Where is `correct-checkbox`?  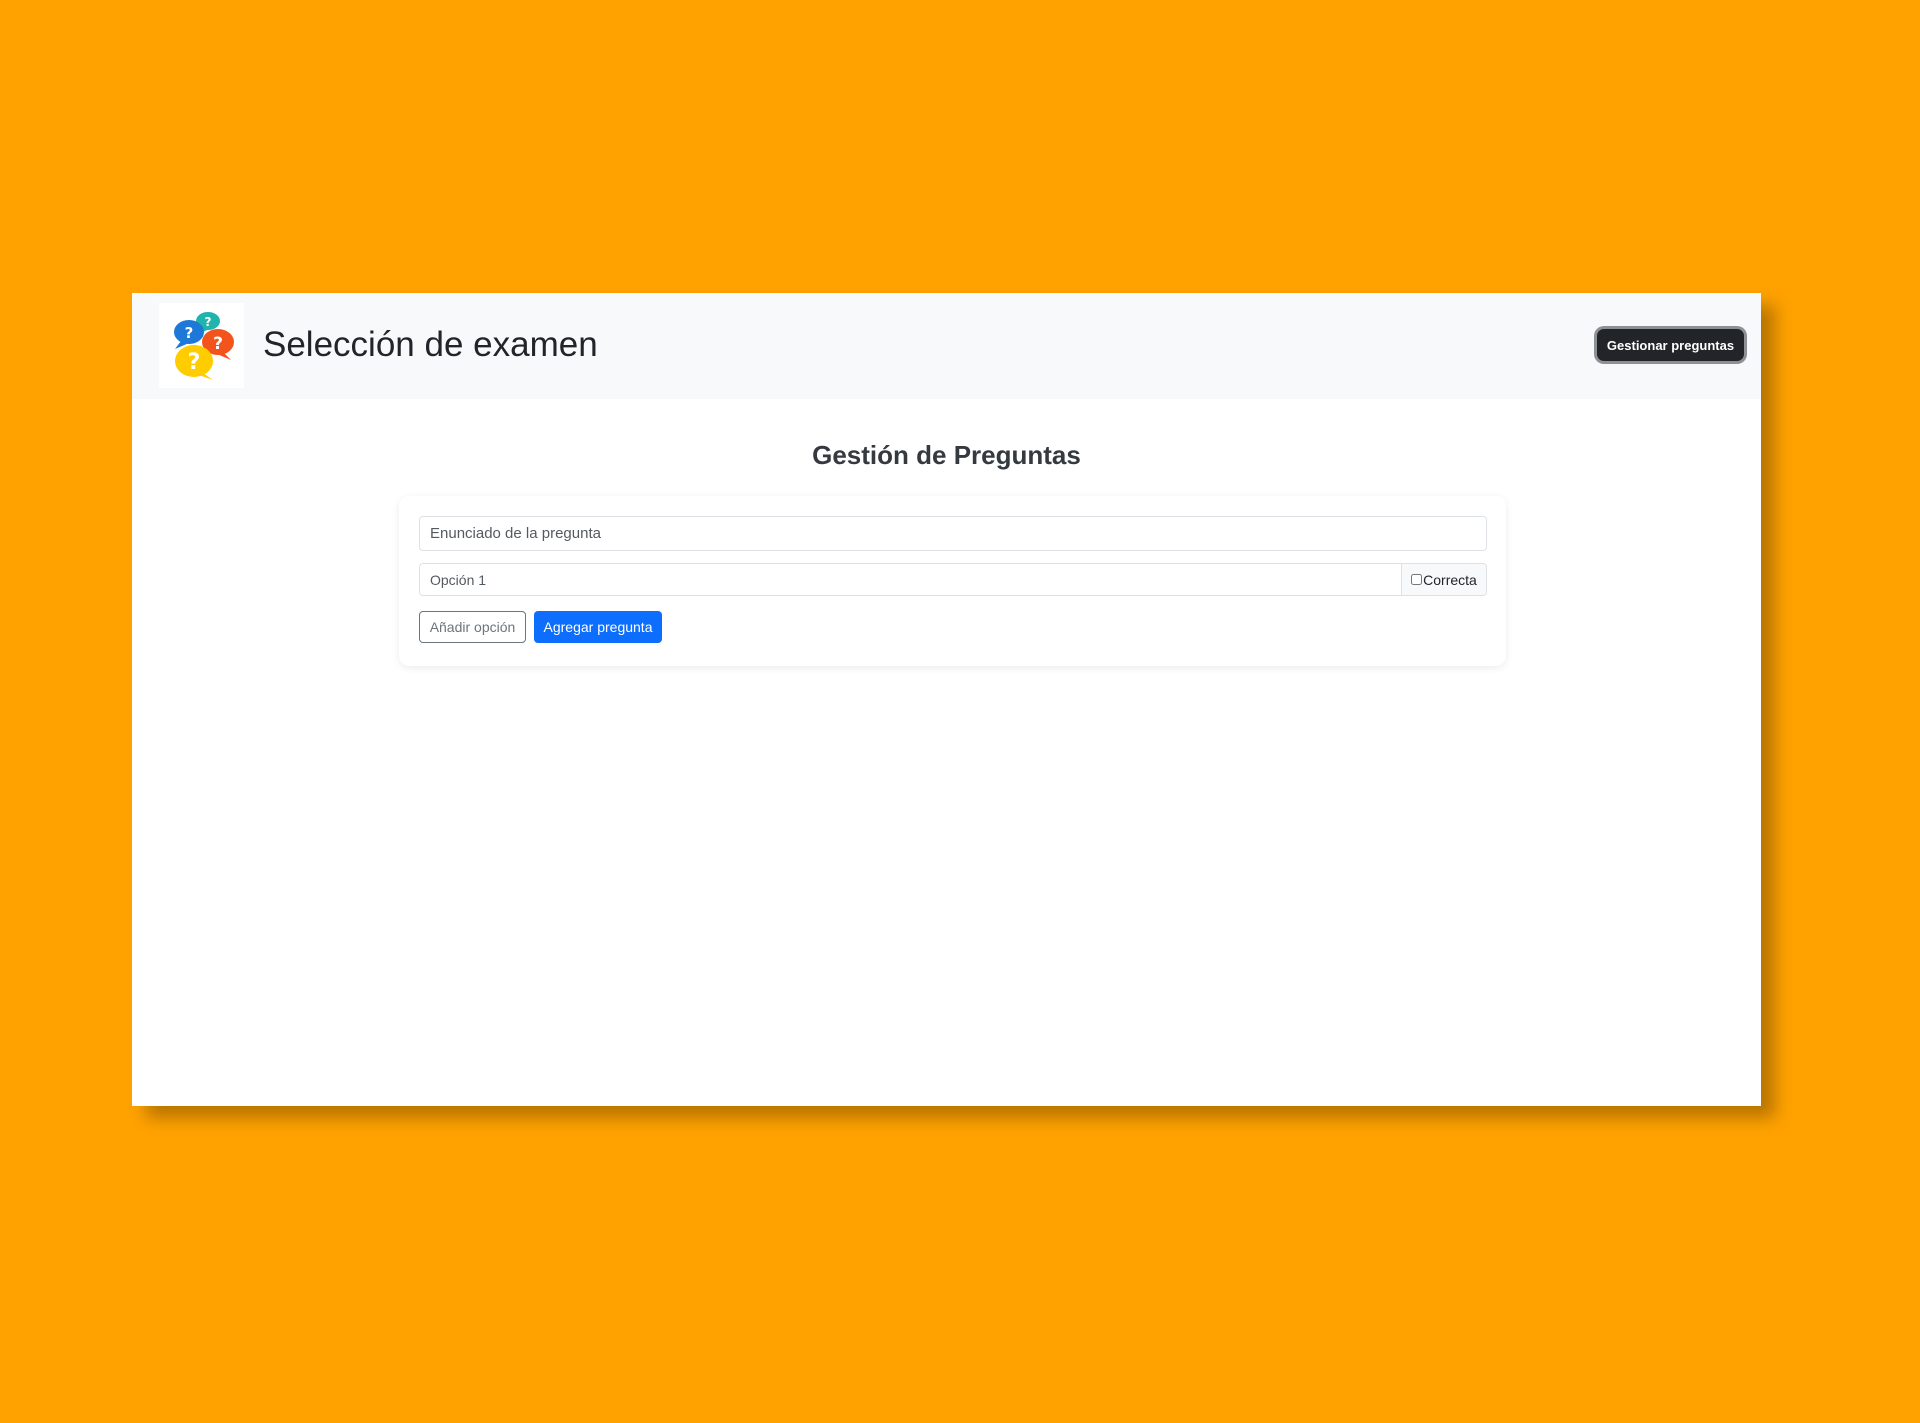
correct-checkbox is located at coordinates (1417, 579).